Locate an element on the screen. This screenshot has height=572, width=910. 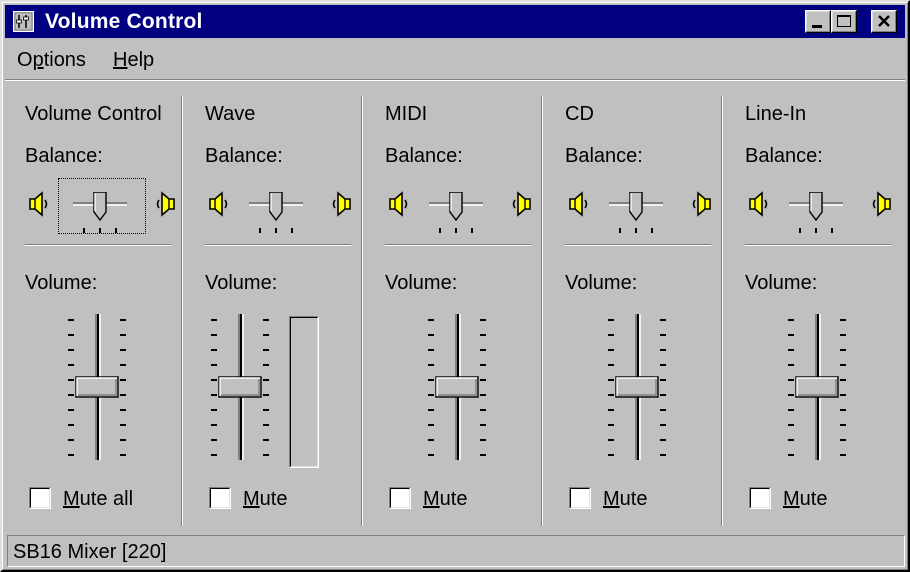
close-icon is located at coordinates (884, 21).